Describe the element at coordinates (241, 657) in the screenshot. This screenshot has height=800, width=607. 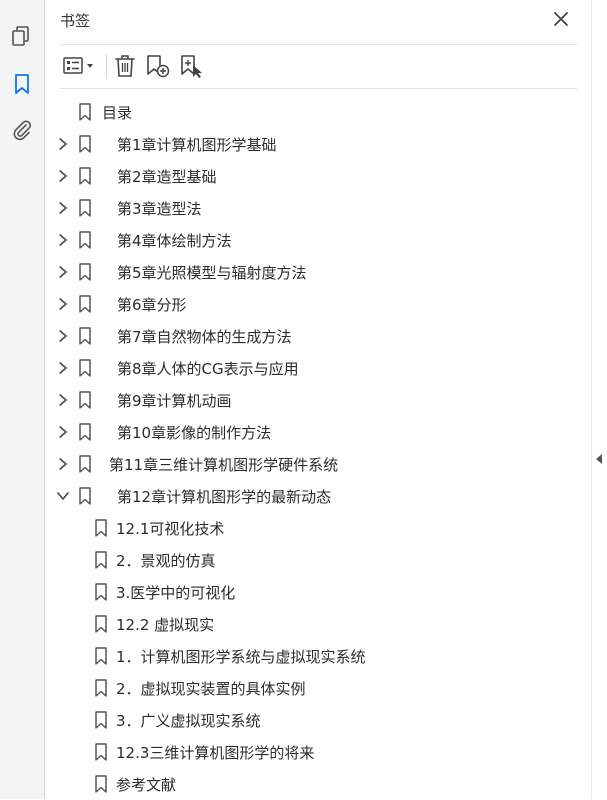
I see `bookmark-label: 1．计算机图形学系统与虚拟现实系统` at that location.